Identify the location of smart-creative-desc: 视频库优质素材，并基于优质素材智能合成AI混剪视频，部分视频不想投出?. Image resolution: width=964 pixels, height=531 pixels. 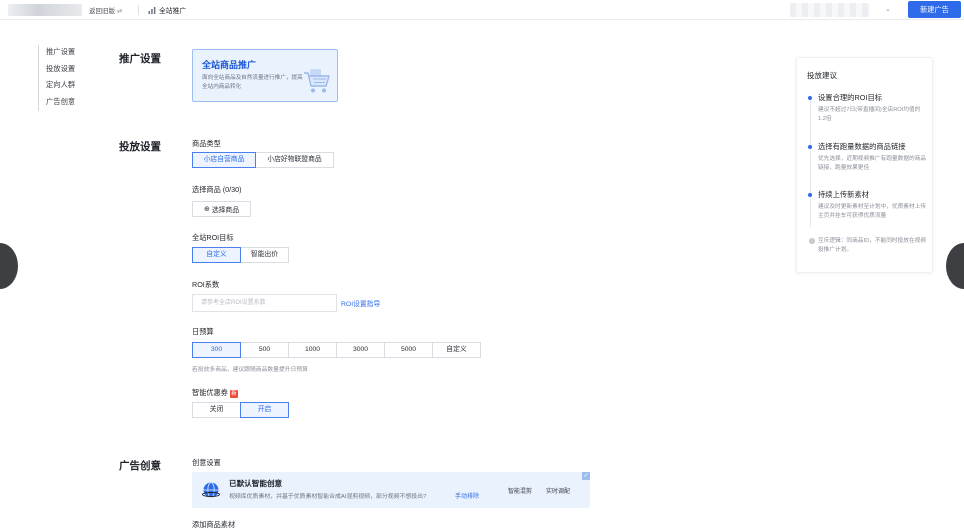
(328, 497).